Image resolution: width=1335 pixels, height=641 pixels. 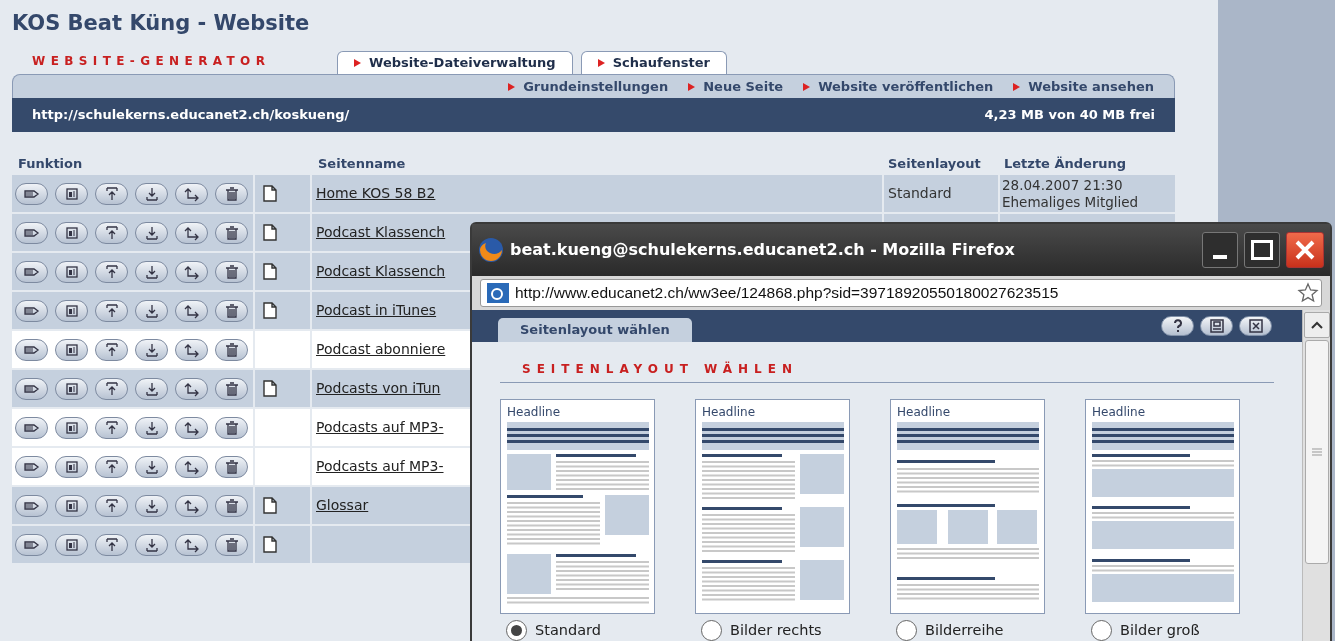 I want to click on maximize-button, so click(x=1262, y=250).